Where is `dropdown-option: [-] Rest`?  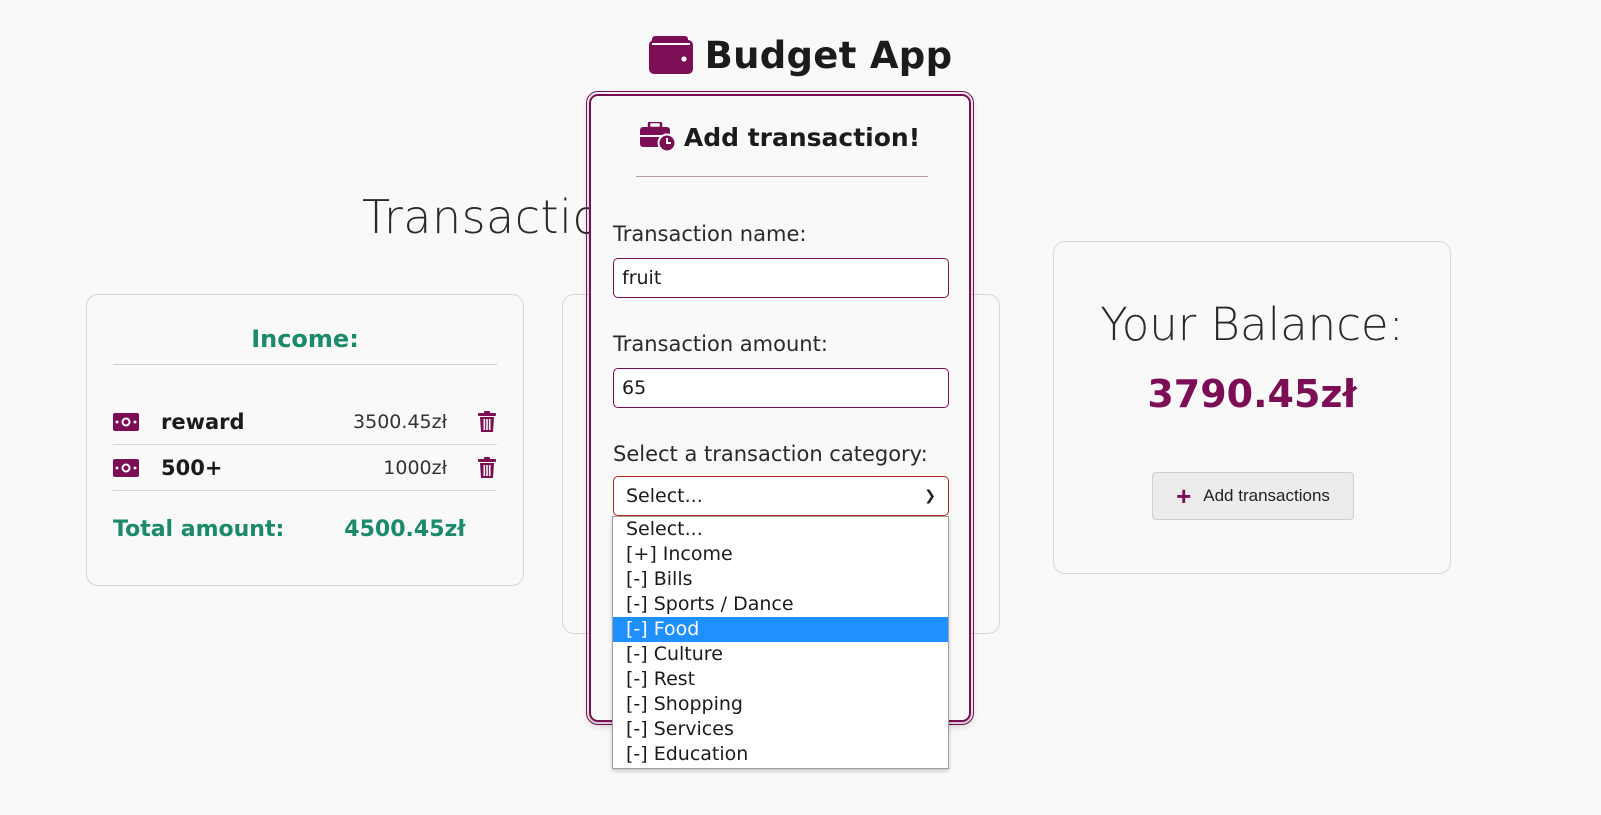
dropdown-option: [-] Rest is located at coordinates (780, 679).